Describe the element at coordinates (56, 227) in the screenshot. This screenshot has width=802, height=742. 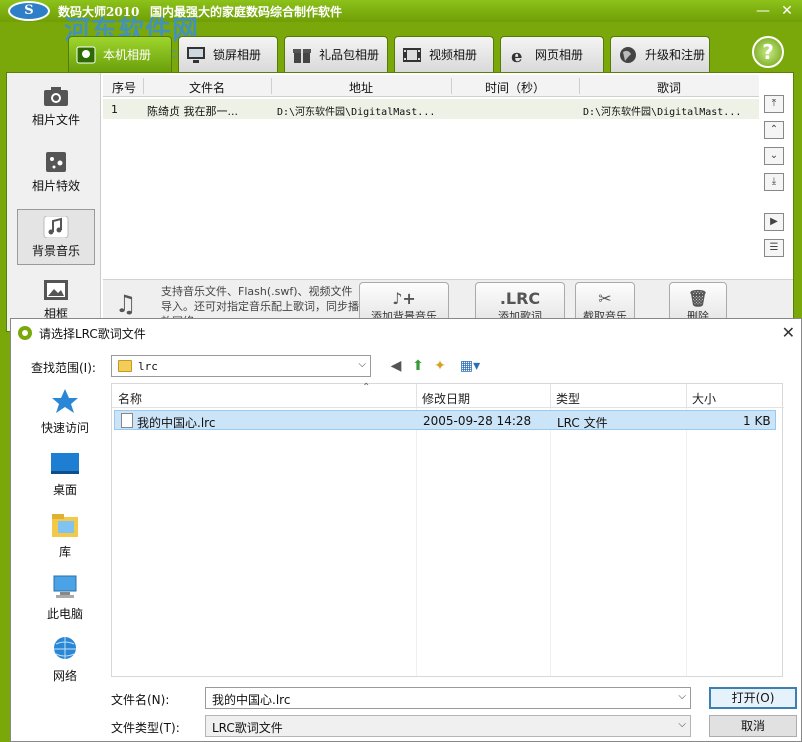
I see `music-note-icon` at that location.